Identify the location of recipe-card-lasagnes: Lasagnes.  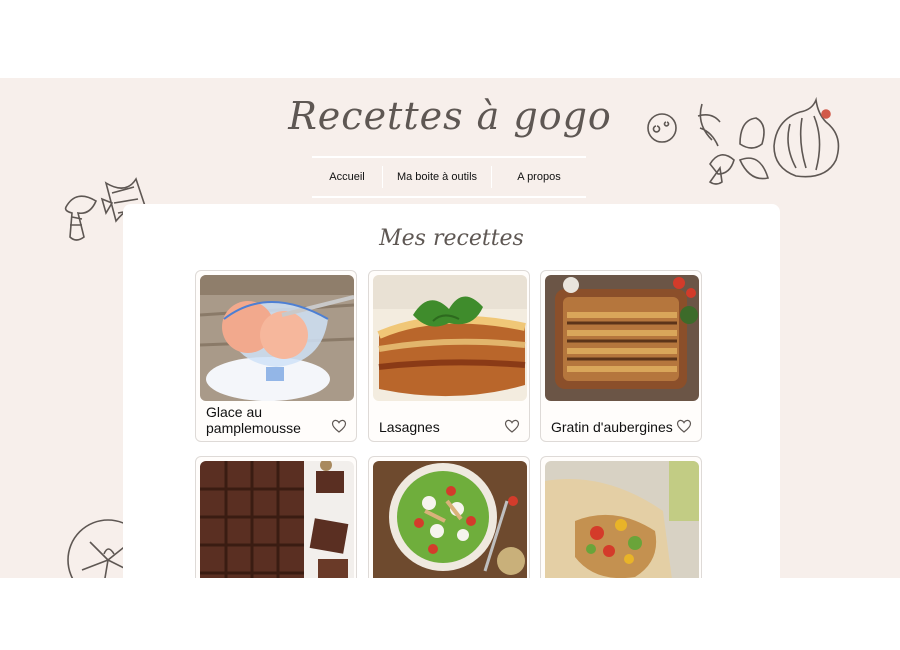
(449, 356).